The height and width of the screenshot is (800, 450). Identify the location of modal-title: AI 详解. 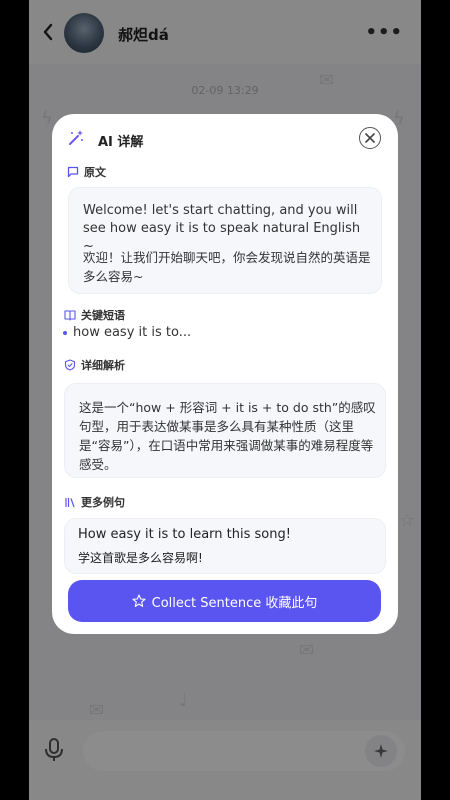
(121, 142).